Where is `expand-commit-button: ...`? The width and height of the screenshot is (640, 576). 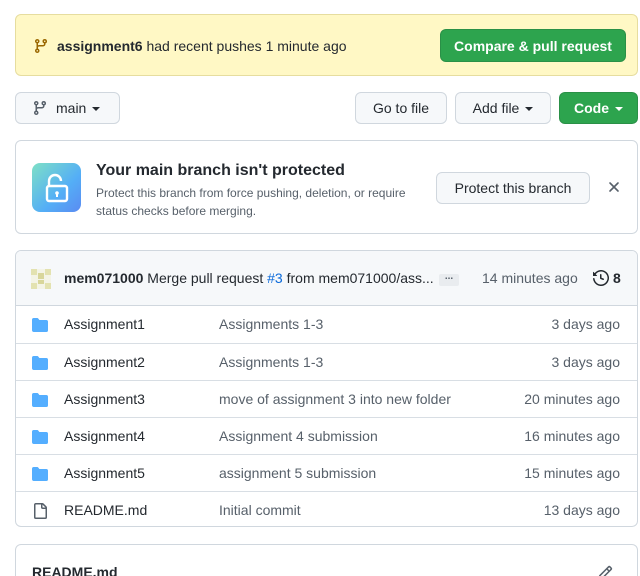 expand-commit-button: ... is located at coordinates (449, 279).